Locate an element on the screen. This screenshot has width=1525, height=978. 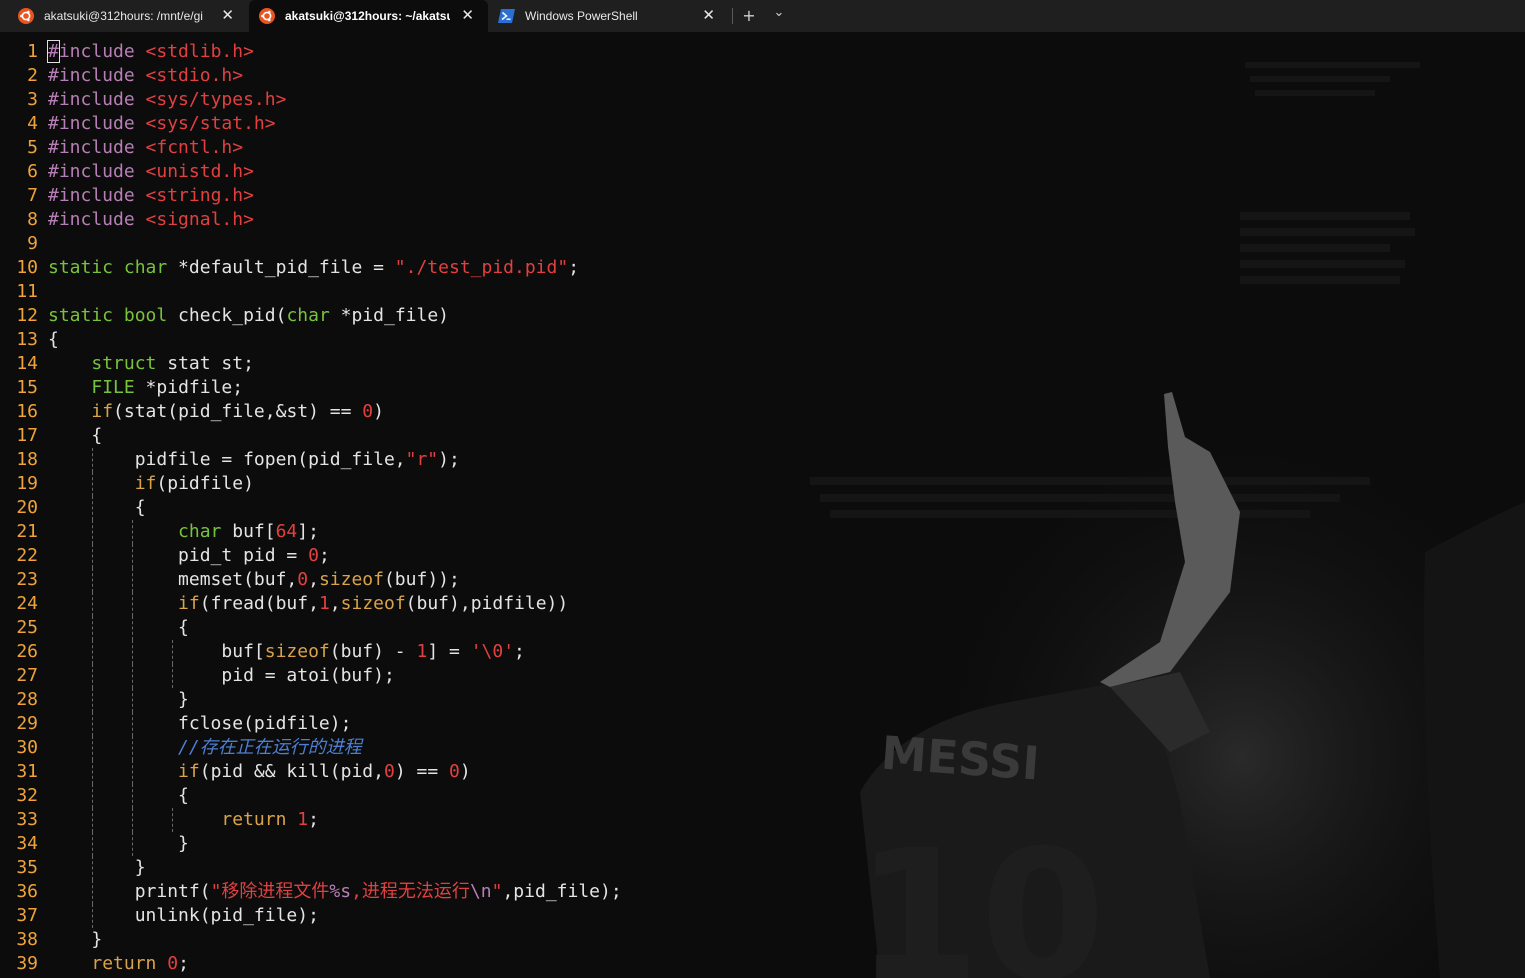
code-token: char is located at coordinates (308, 315).